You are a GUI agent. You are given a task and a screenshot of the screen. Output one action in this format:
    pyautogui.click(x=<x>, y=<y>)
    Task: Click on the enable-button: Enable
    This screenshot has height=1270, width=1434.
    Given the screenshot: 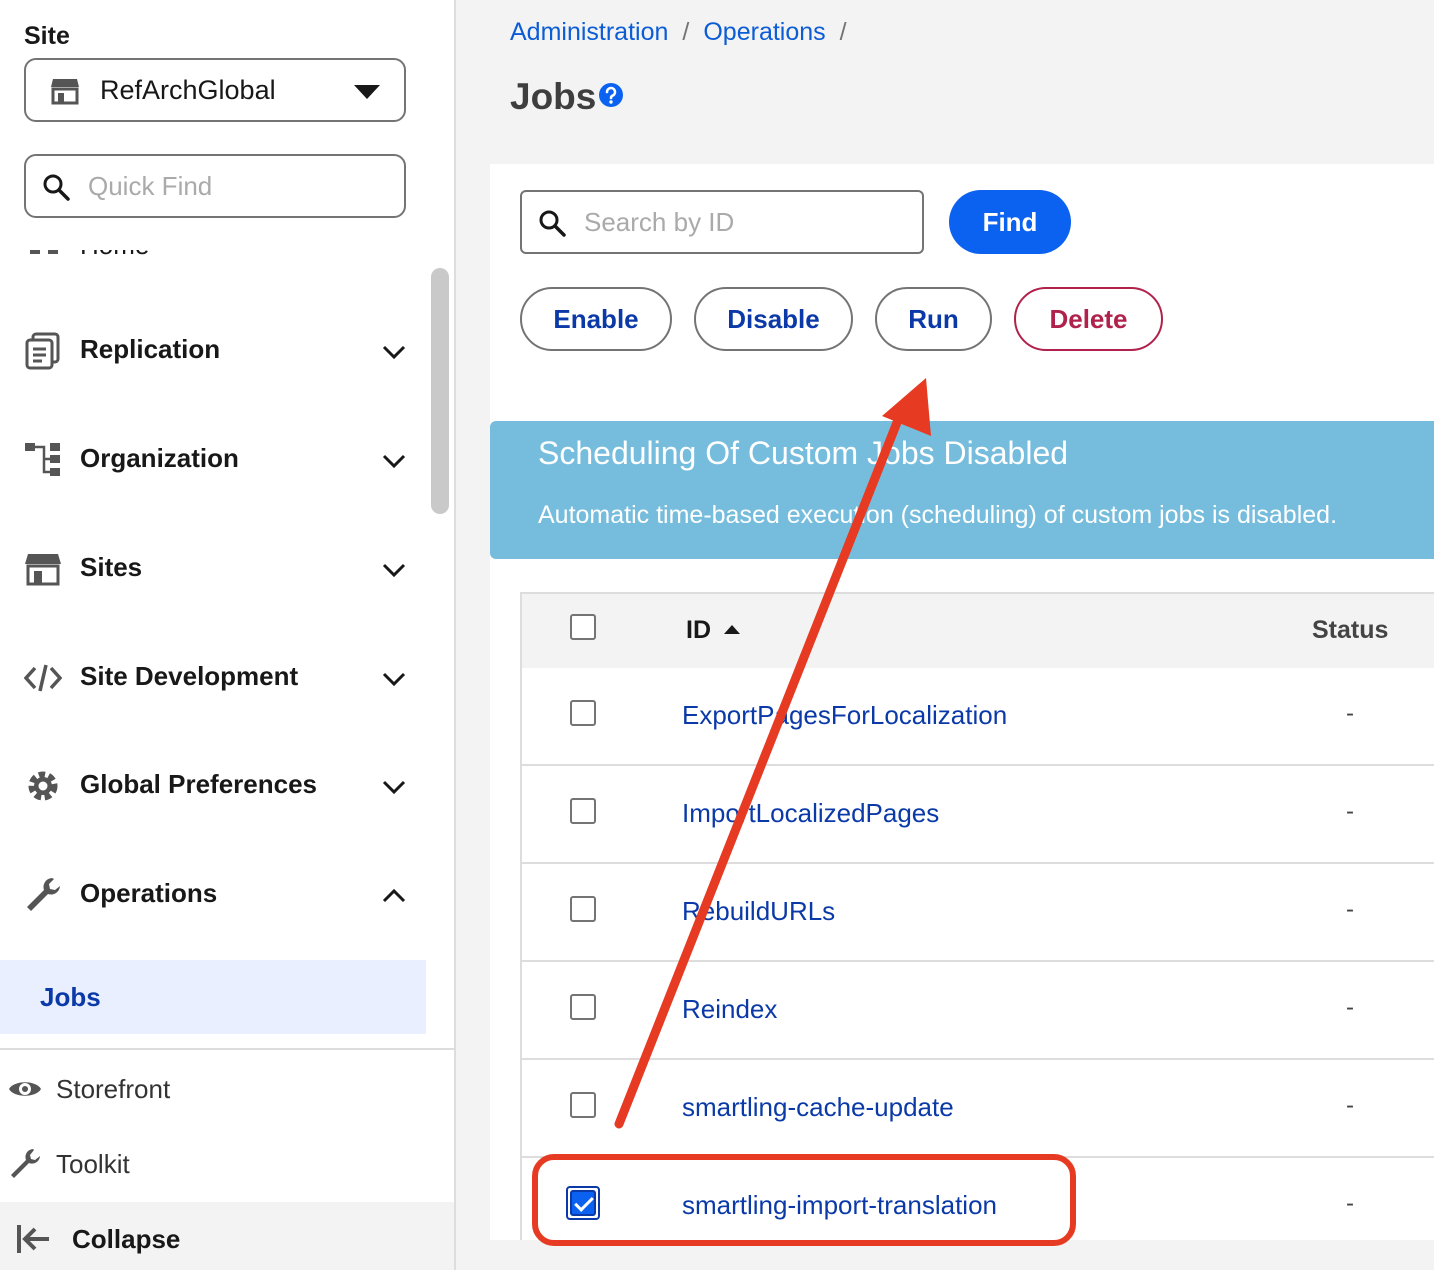 What is the action you would take?
    pyautogui.click(x=596, y=319)
    